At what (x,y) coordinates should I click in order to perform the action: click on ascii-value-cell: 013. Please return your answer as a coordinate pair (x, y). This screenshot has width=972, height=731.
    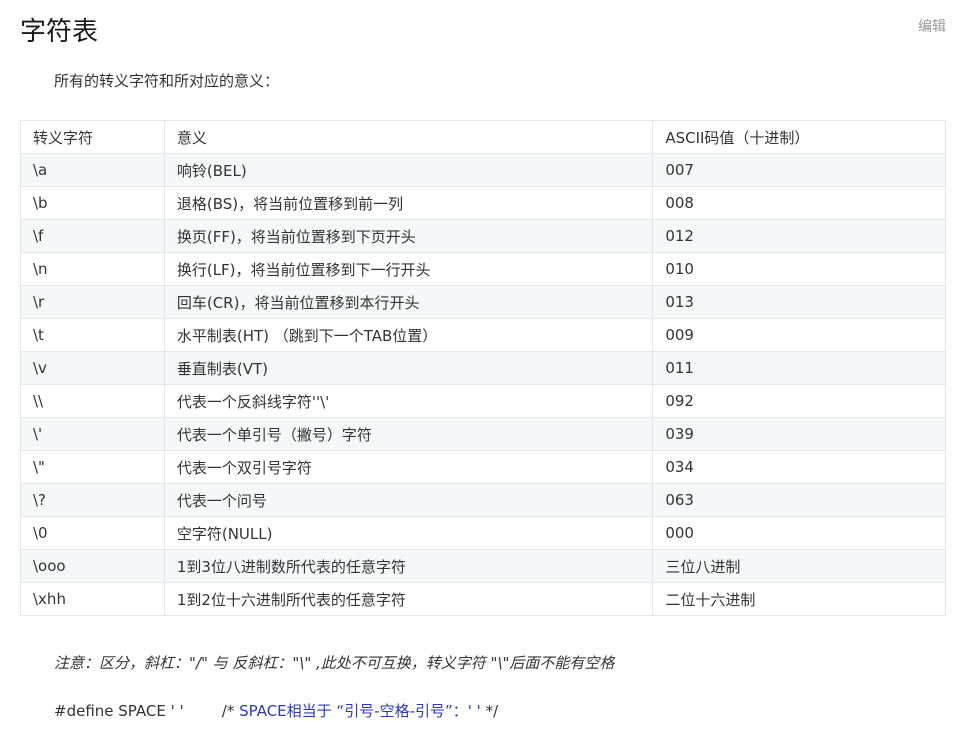
    Looking at the image, I should click on (799, 302).